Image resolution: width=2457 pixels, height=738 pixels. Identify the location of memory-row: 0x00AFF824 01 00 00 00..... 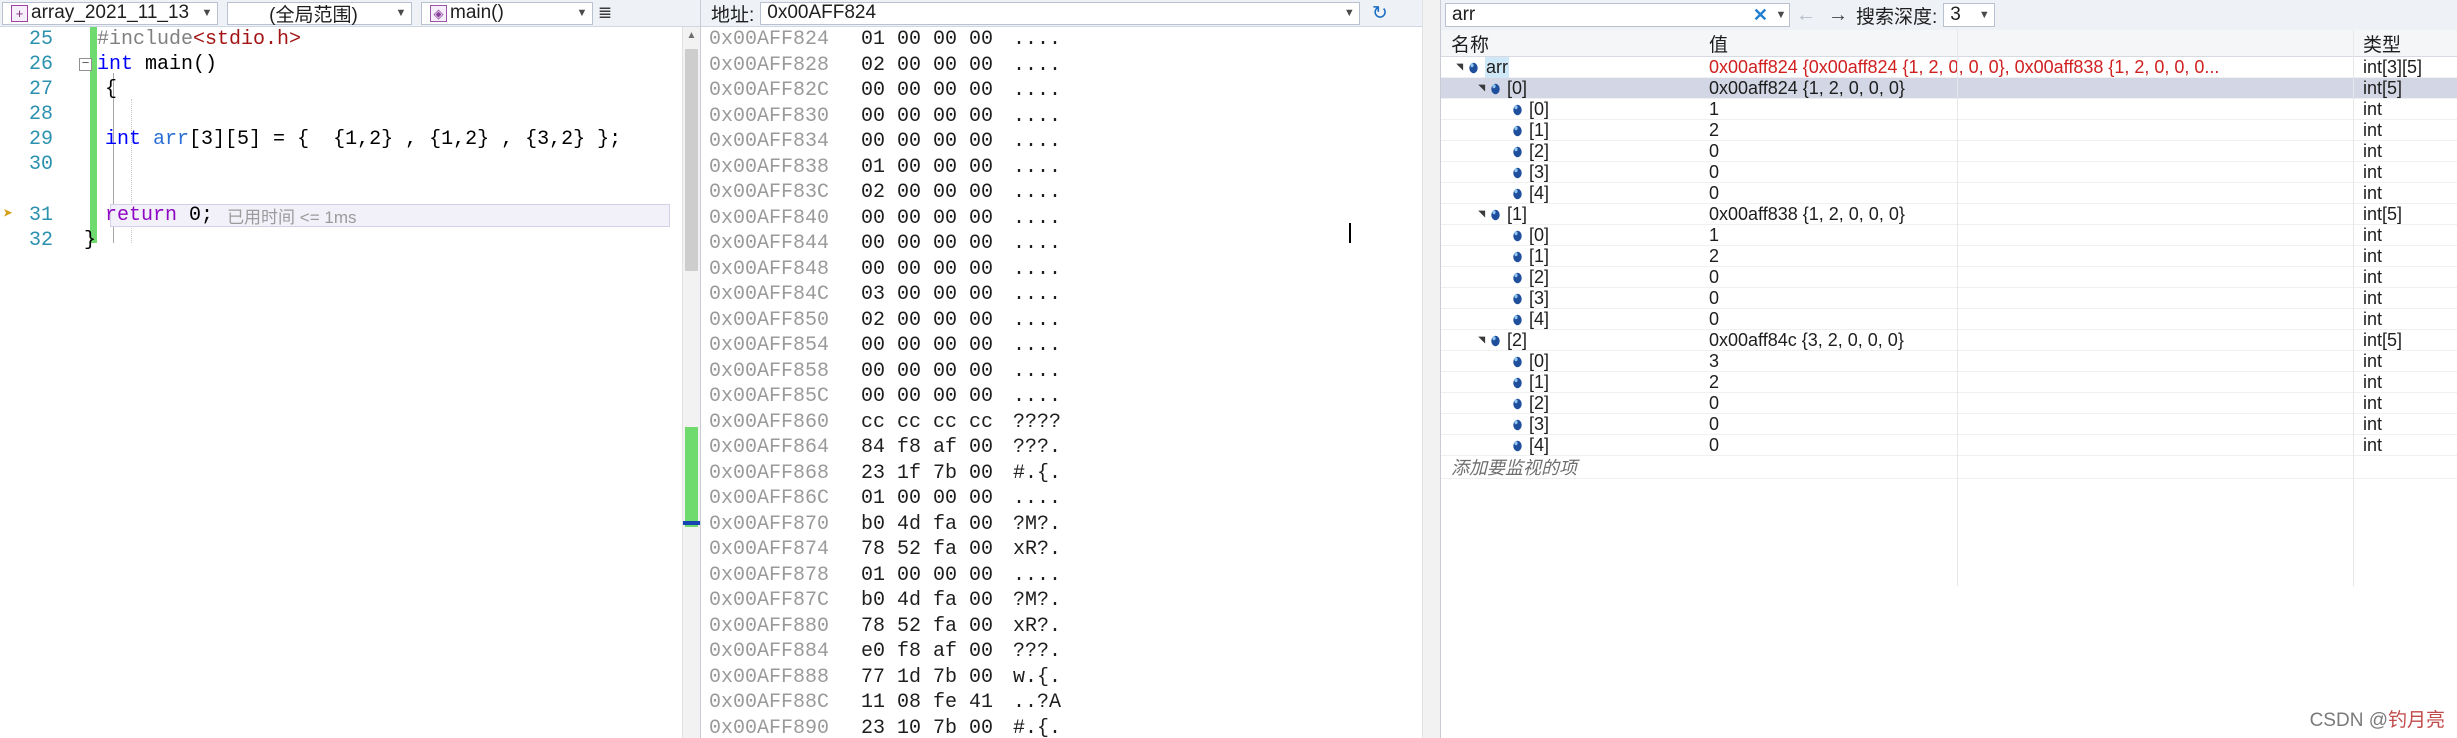
(1070, 40).